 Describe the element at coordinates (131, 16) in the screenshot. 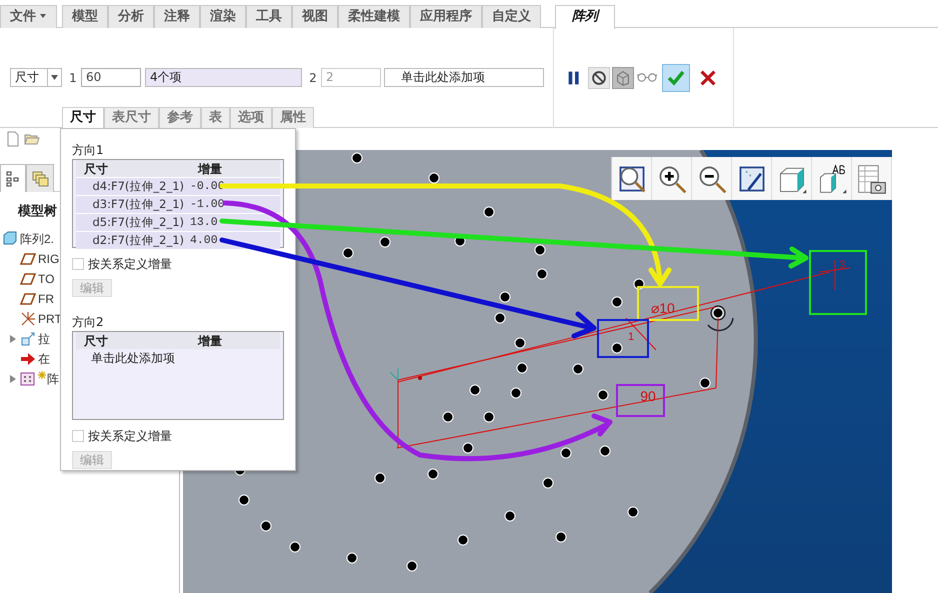

I see `ribbon-tab: 分析` at that location.